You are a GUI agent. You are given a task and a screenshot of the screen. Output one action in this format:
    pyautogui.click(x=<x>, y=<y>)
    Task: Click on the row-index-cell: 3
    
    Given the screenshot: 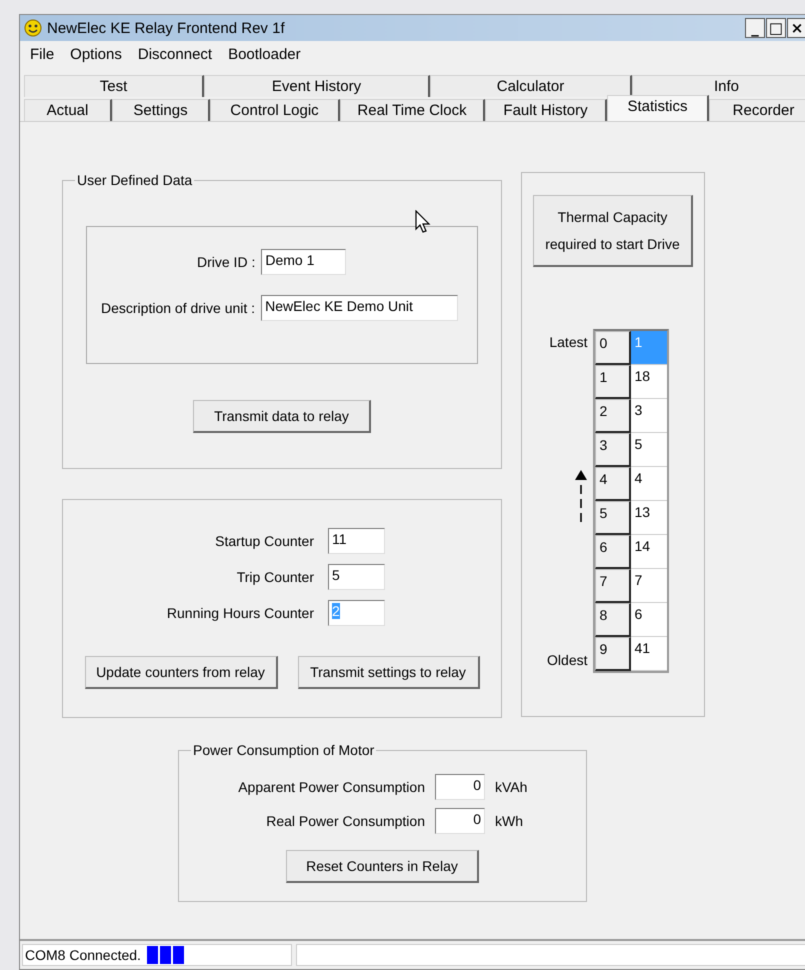 What is the action you would take?
    pyautogui.click(x=612, y=450)
    